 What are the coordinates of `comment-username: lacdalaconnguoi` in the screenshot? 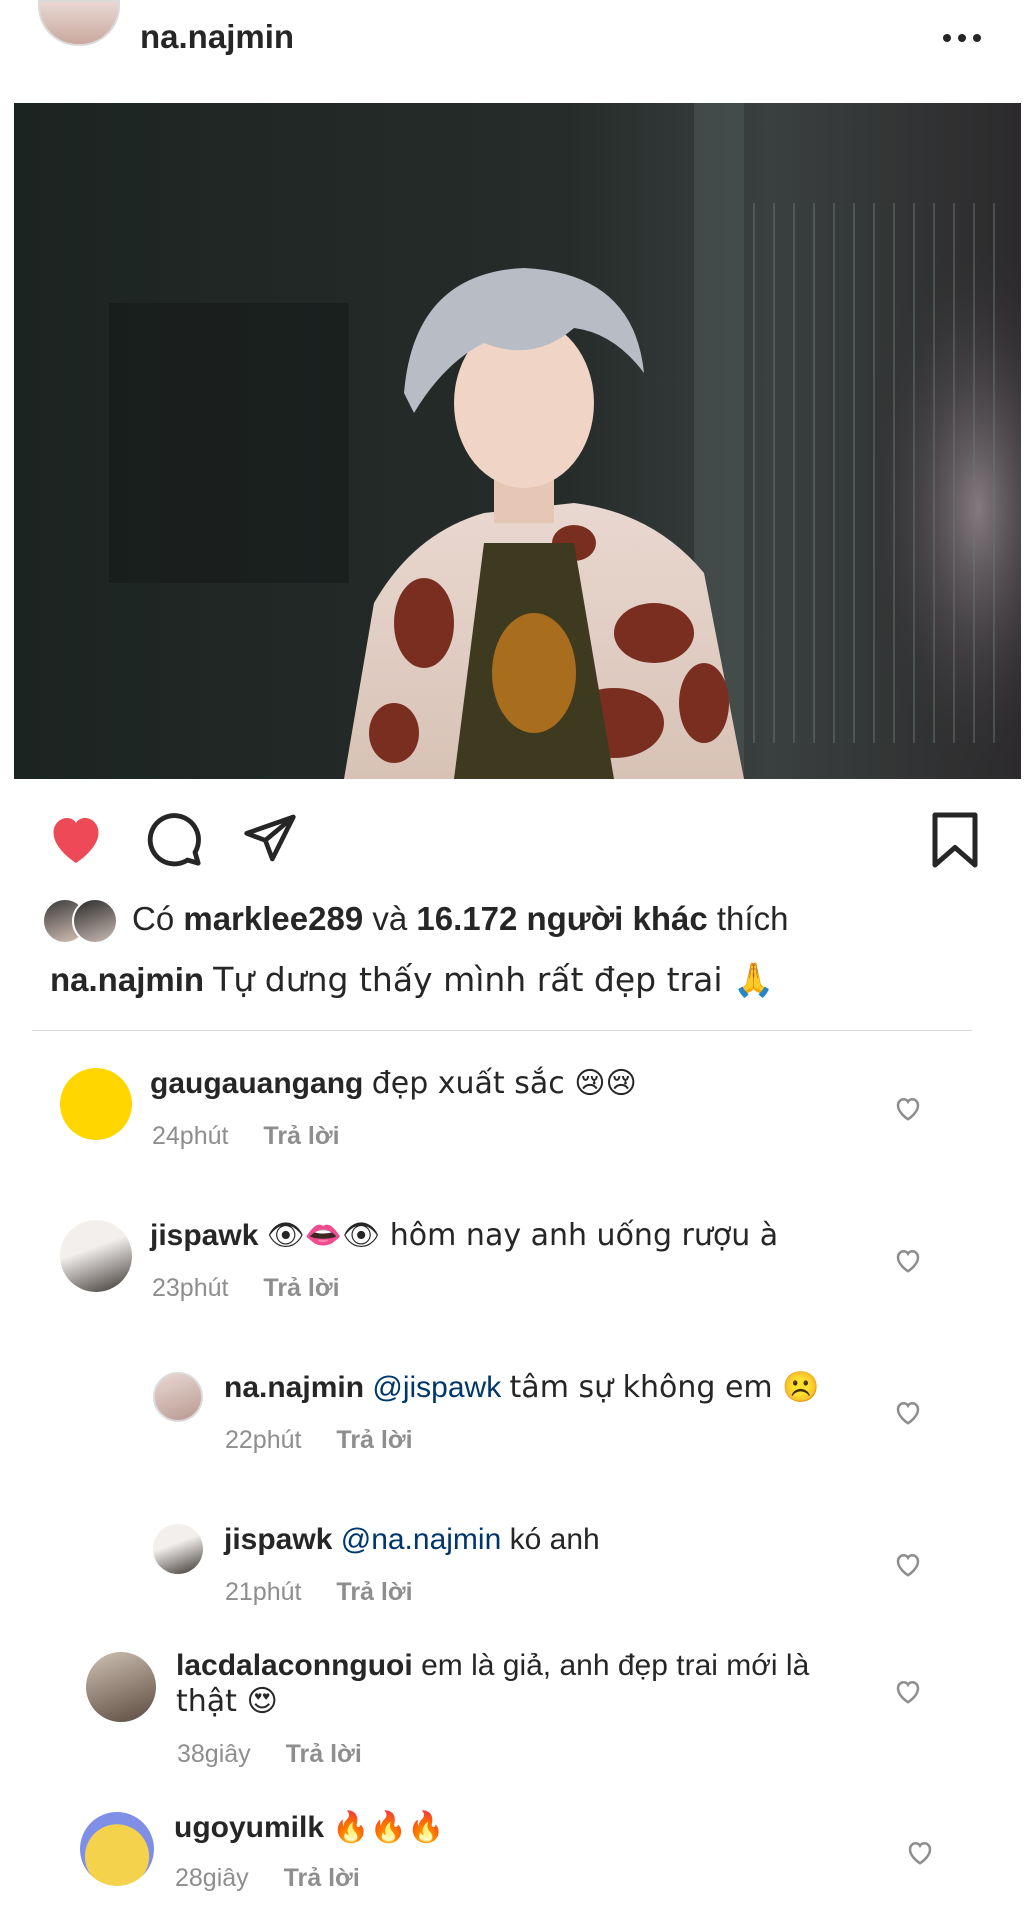 It's located at (294, 1665).